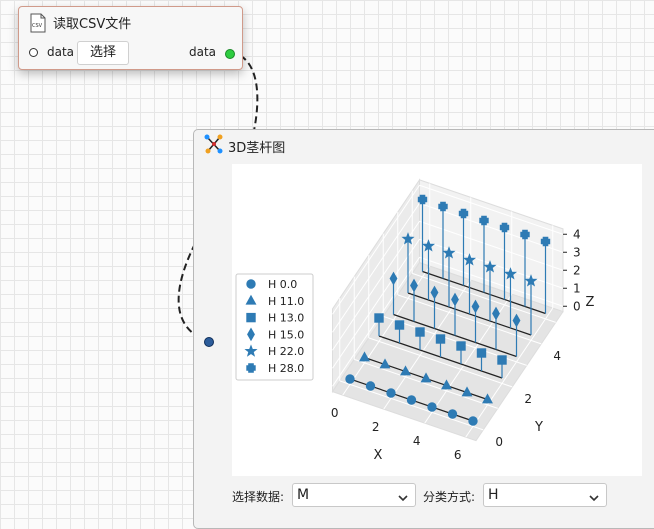 The width and height of the screenshot is (654, 529). I want to click on z-tick-label: 3, so click(577, 252).